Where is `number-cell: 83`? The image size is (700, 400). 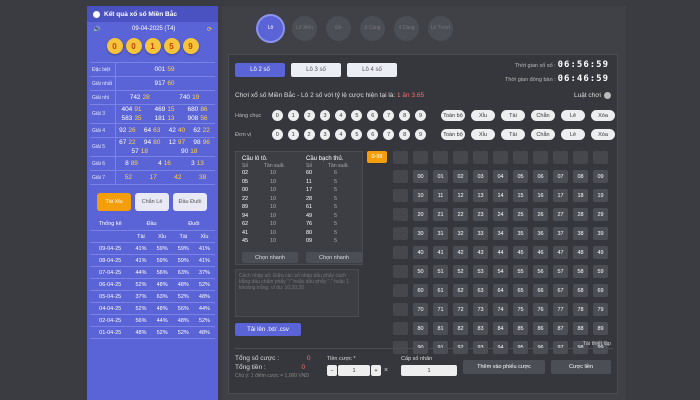 number-cell: 83 is located at coordinates (480, 328).